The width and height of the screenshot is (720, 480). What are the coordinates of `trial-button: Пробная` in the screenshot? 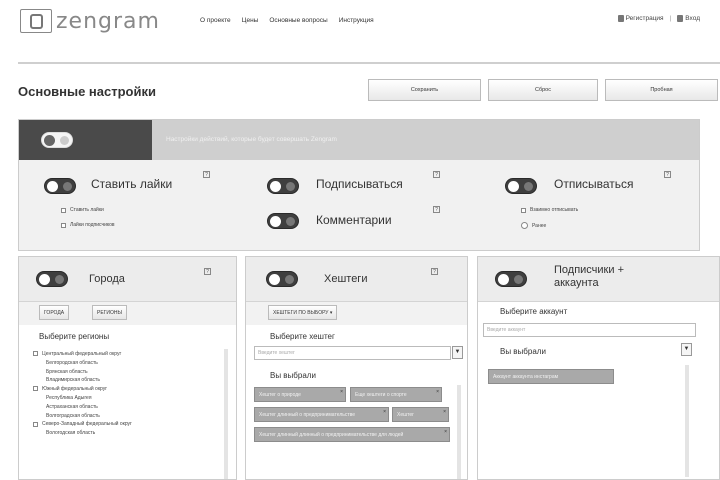 It's located at (661, 90).